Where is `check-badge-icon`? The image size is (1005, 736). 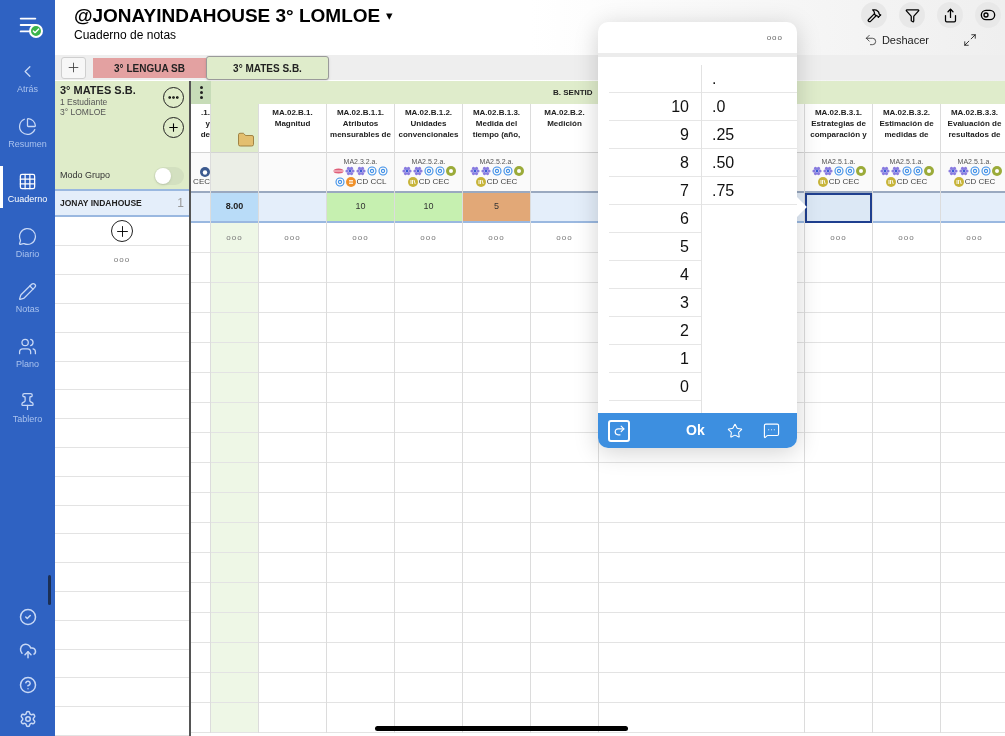 check-badge-icon is located at coordinates (35, 31).